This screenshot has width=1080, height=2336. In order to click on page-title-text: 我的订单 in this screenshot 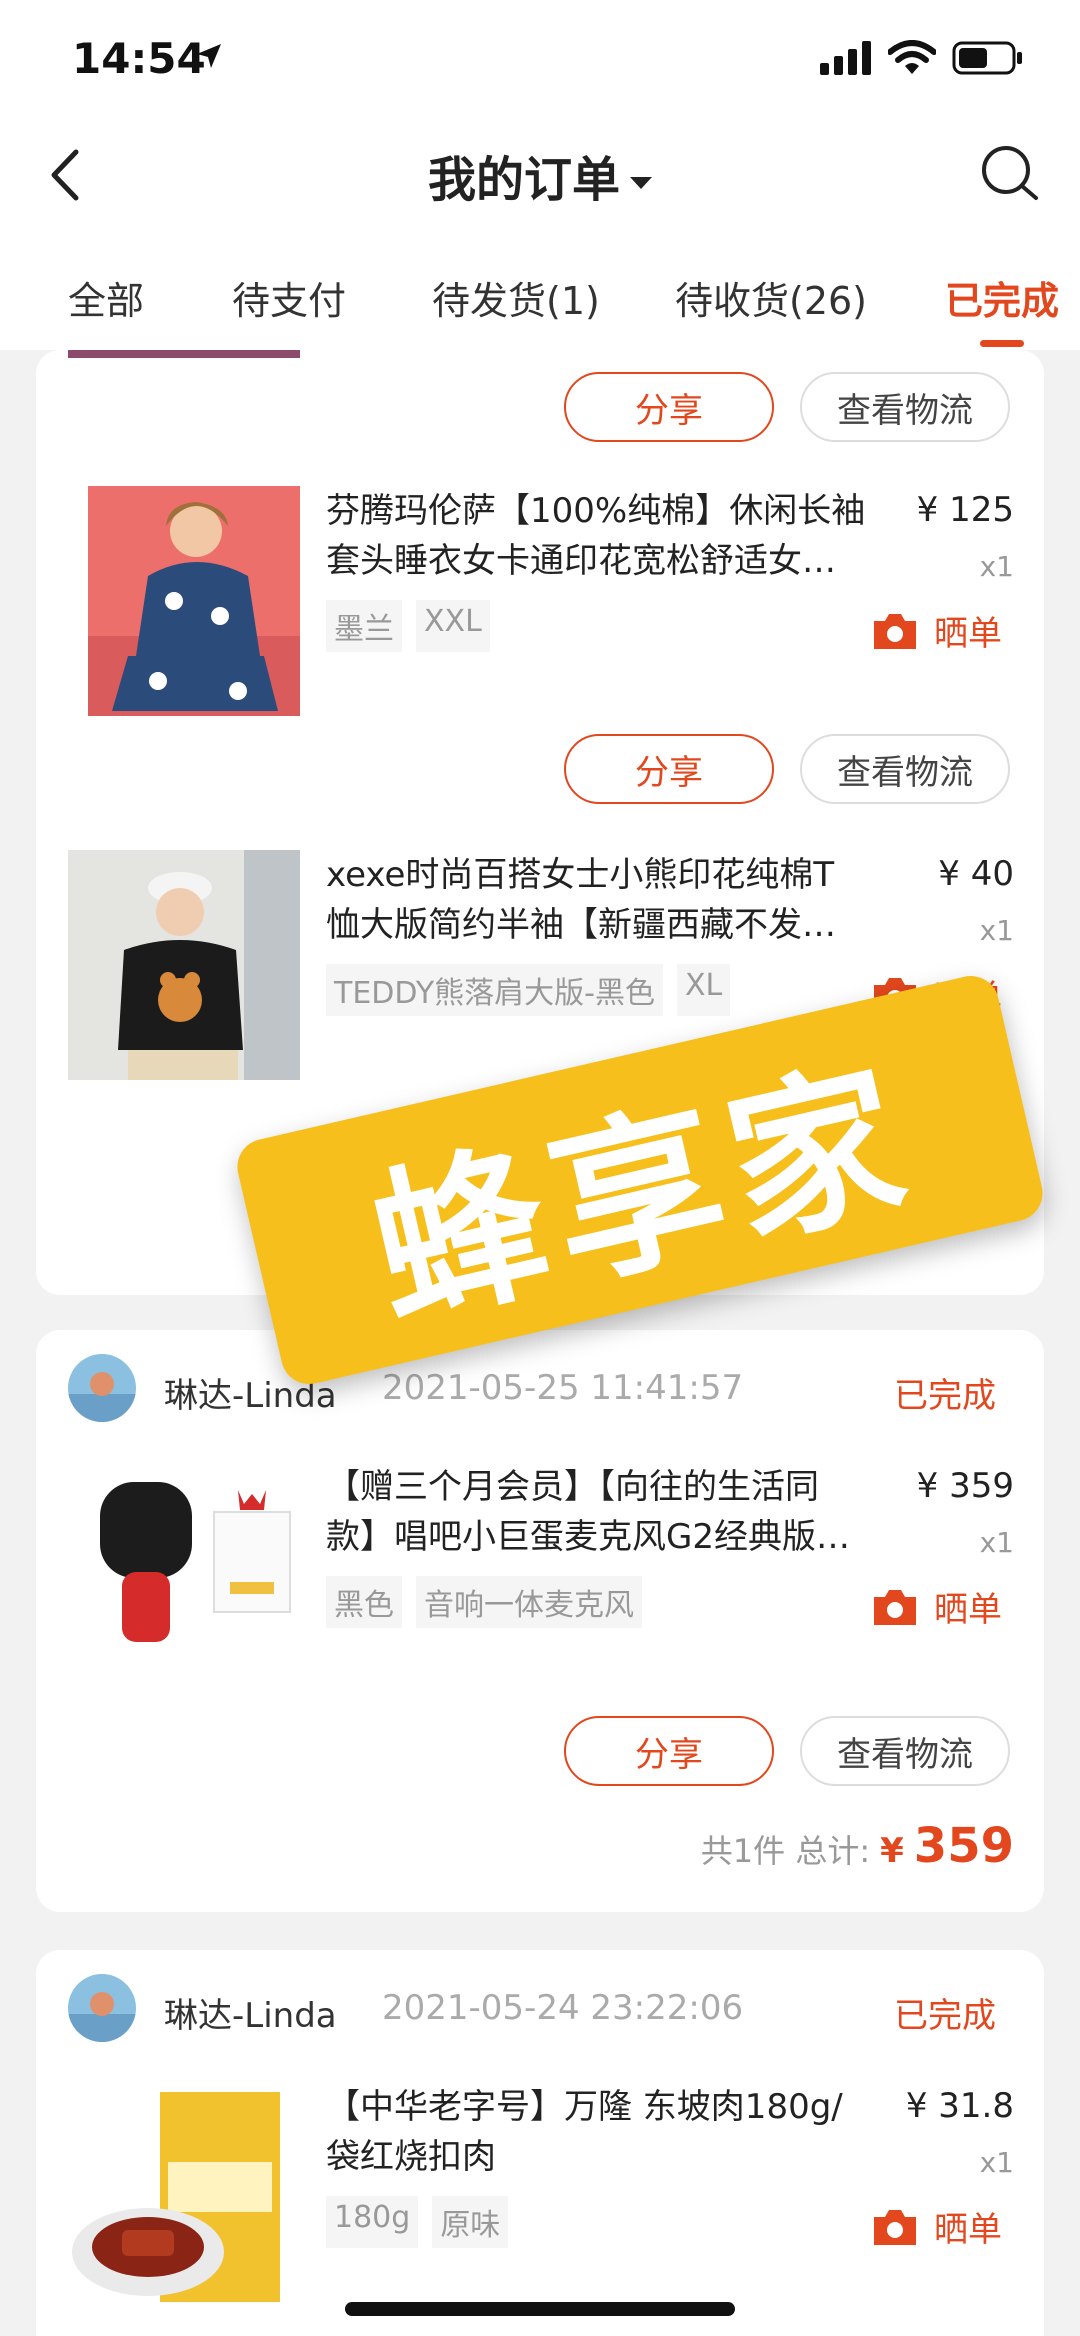, I will do `click(523, 180)`.